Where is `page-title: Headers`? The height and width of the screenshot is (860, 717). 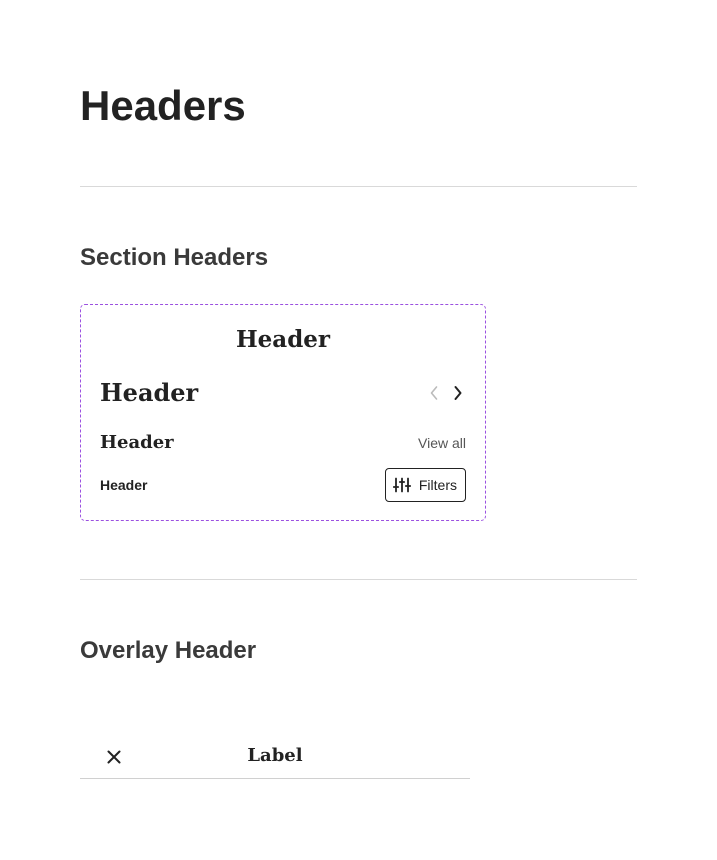
page-title: Headers is located at coordinates (163, 105).